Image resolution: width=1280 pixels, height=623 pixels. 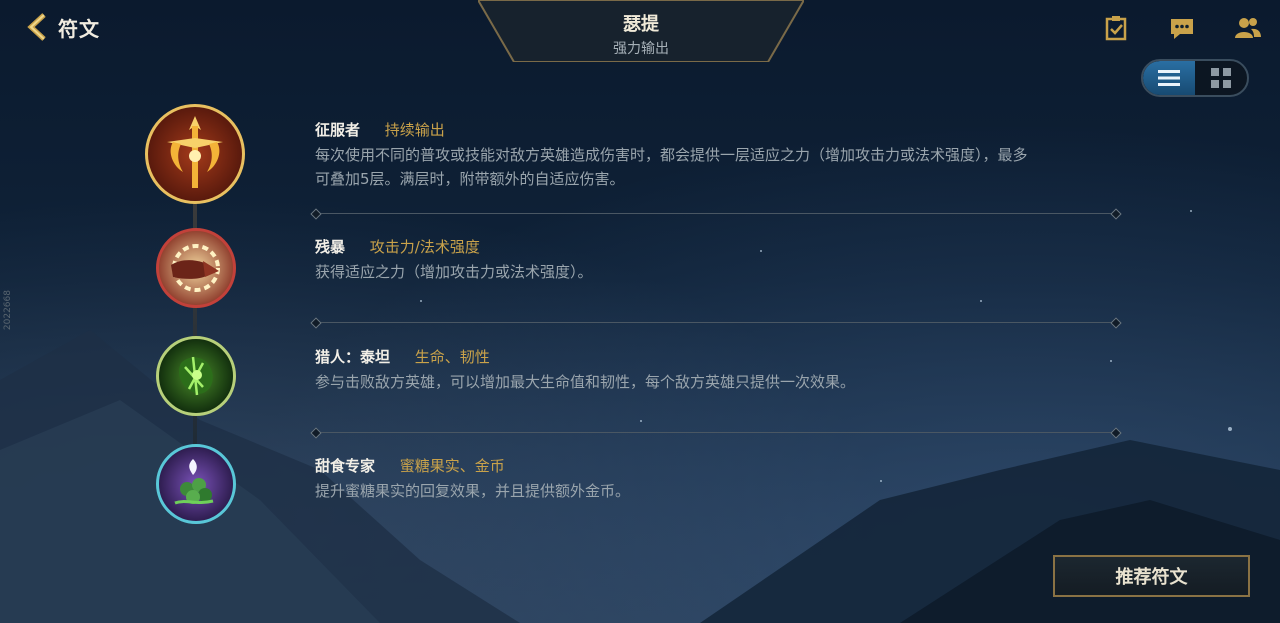 I want to click on sweet-tooth-icon, so click(x=196, y=484).